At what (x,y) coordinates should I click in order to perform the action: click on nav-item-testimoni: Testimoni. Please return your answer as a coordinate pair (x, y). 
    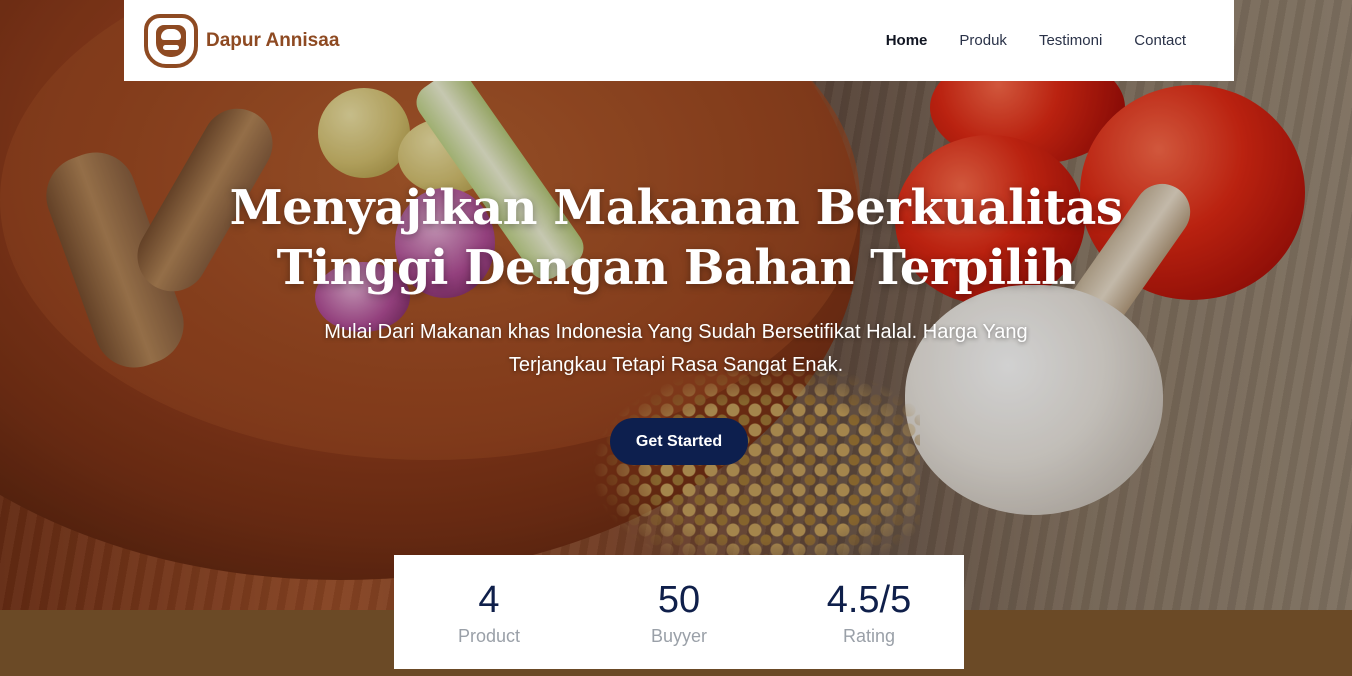
    Looking at the image, I should click on (1070, 40).